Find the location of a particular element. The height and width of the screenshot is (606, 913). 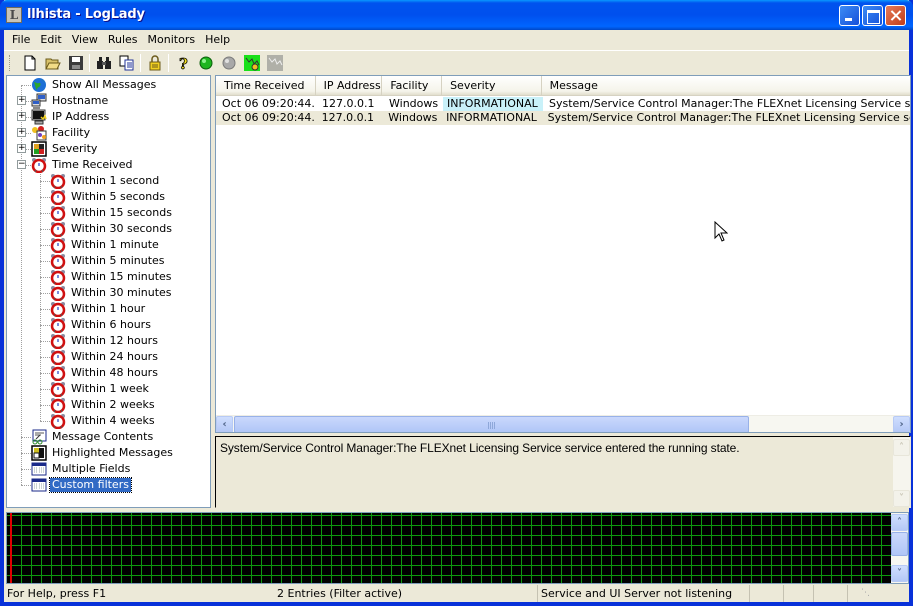

activity-graph: ˄ ˅ is located at coordinates (457, 548).